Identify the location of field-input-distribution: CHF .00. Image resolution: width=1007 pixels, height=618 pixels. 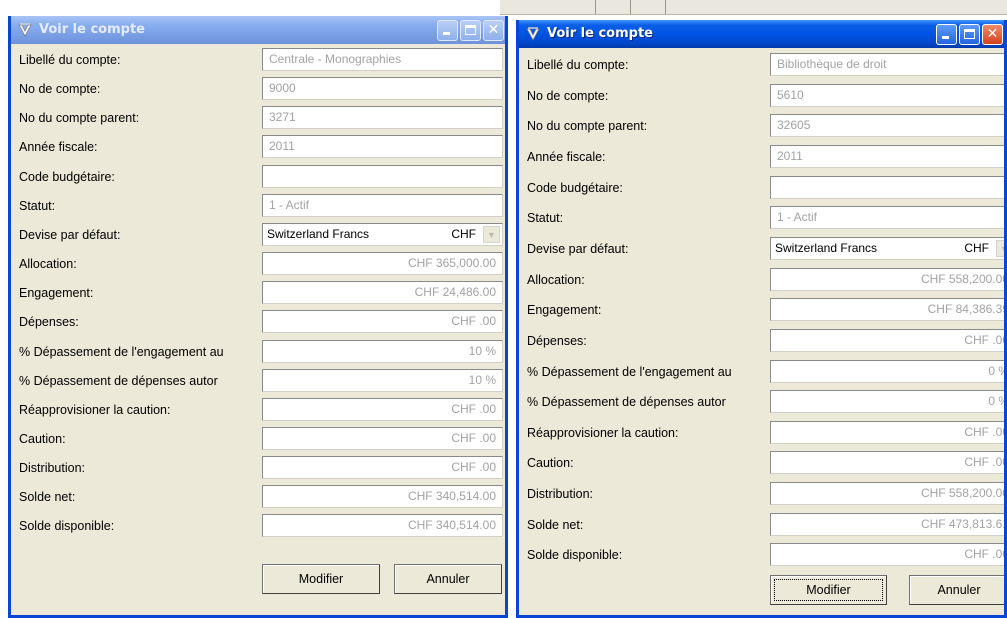
(382, 467).